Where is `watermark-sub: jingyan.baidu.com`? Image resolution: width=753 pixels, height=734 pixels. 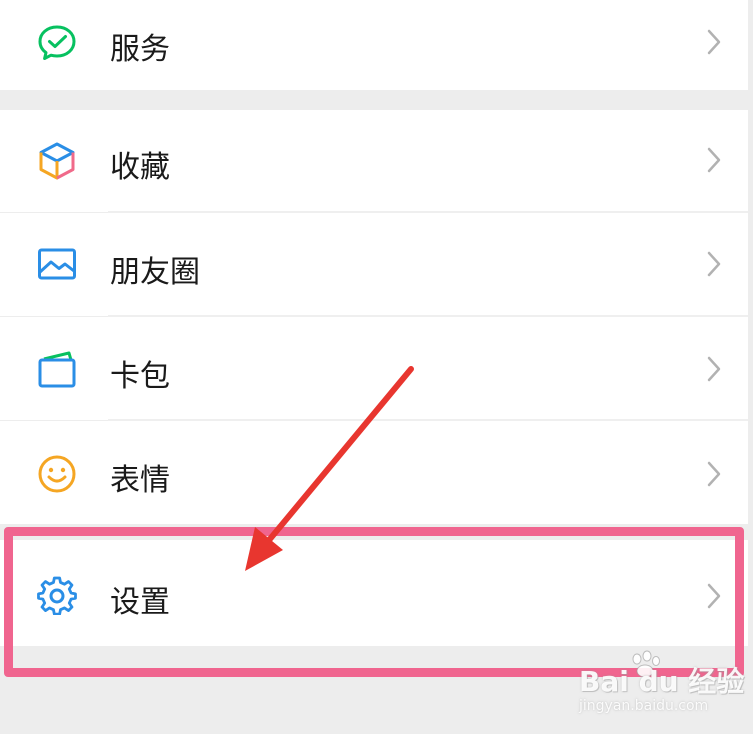 watermark-sub: jingyan.baidu.com is located at coordinates (644, 706).